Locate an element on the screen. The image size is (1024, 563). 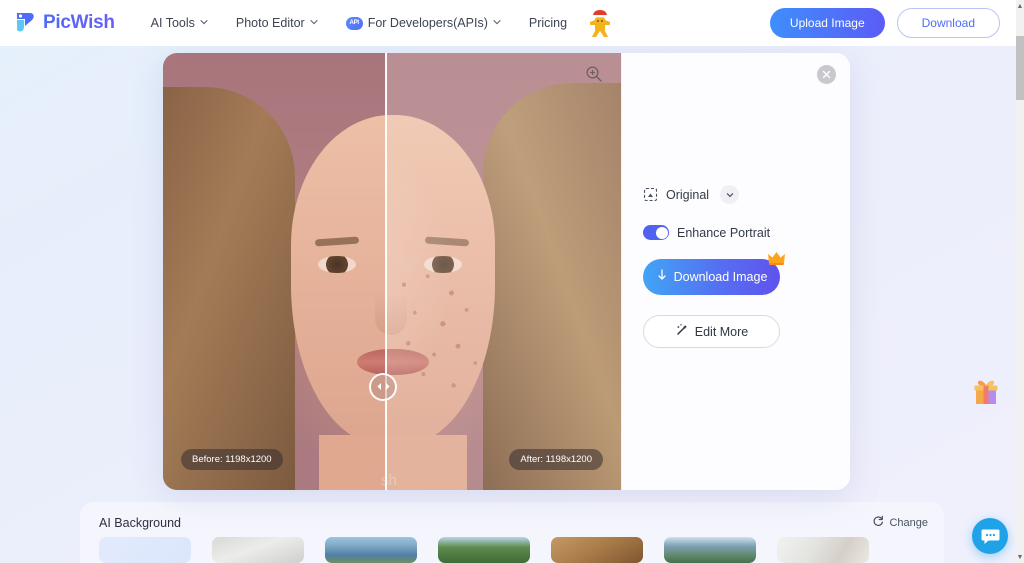
background-thumb-green-park-trees is located at coordinates (484, 550).